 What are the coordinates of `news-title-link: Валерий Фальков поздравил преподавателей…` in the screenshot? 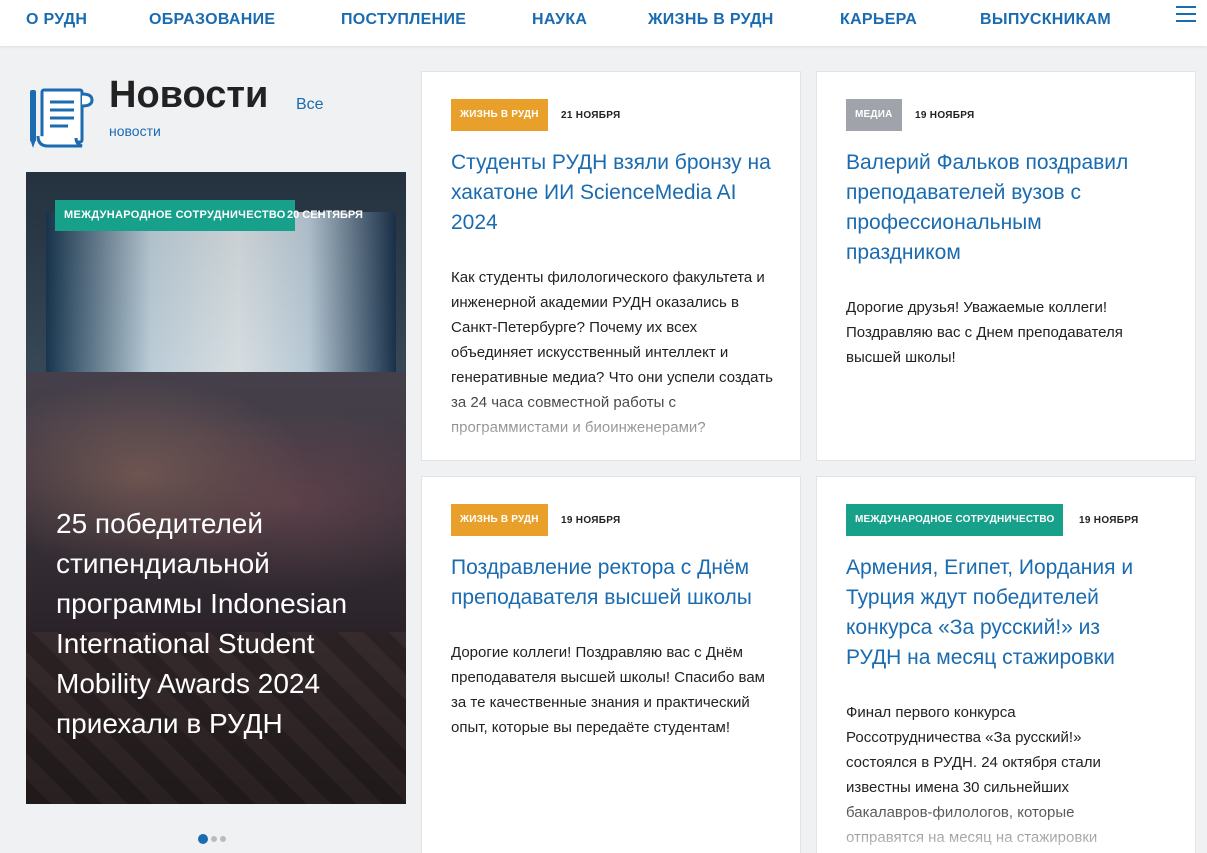 It's located at (1001, 208).